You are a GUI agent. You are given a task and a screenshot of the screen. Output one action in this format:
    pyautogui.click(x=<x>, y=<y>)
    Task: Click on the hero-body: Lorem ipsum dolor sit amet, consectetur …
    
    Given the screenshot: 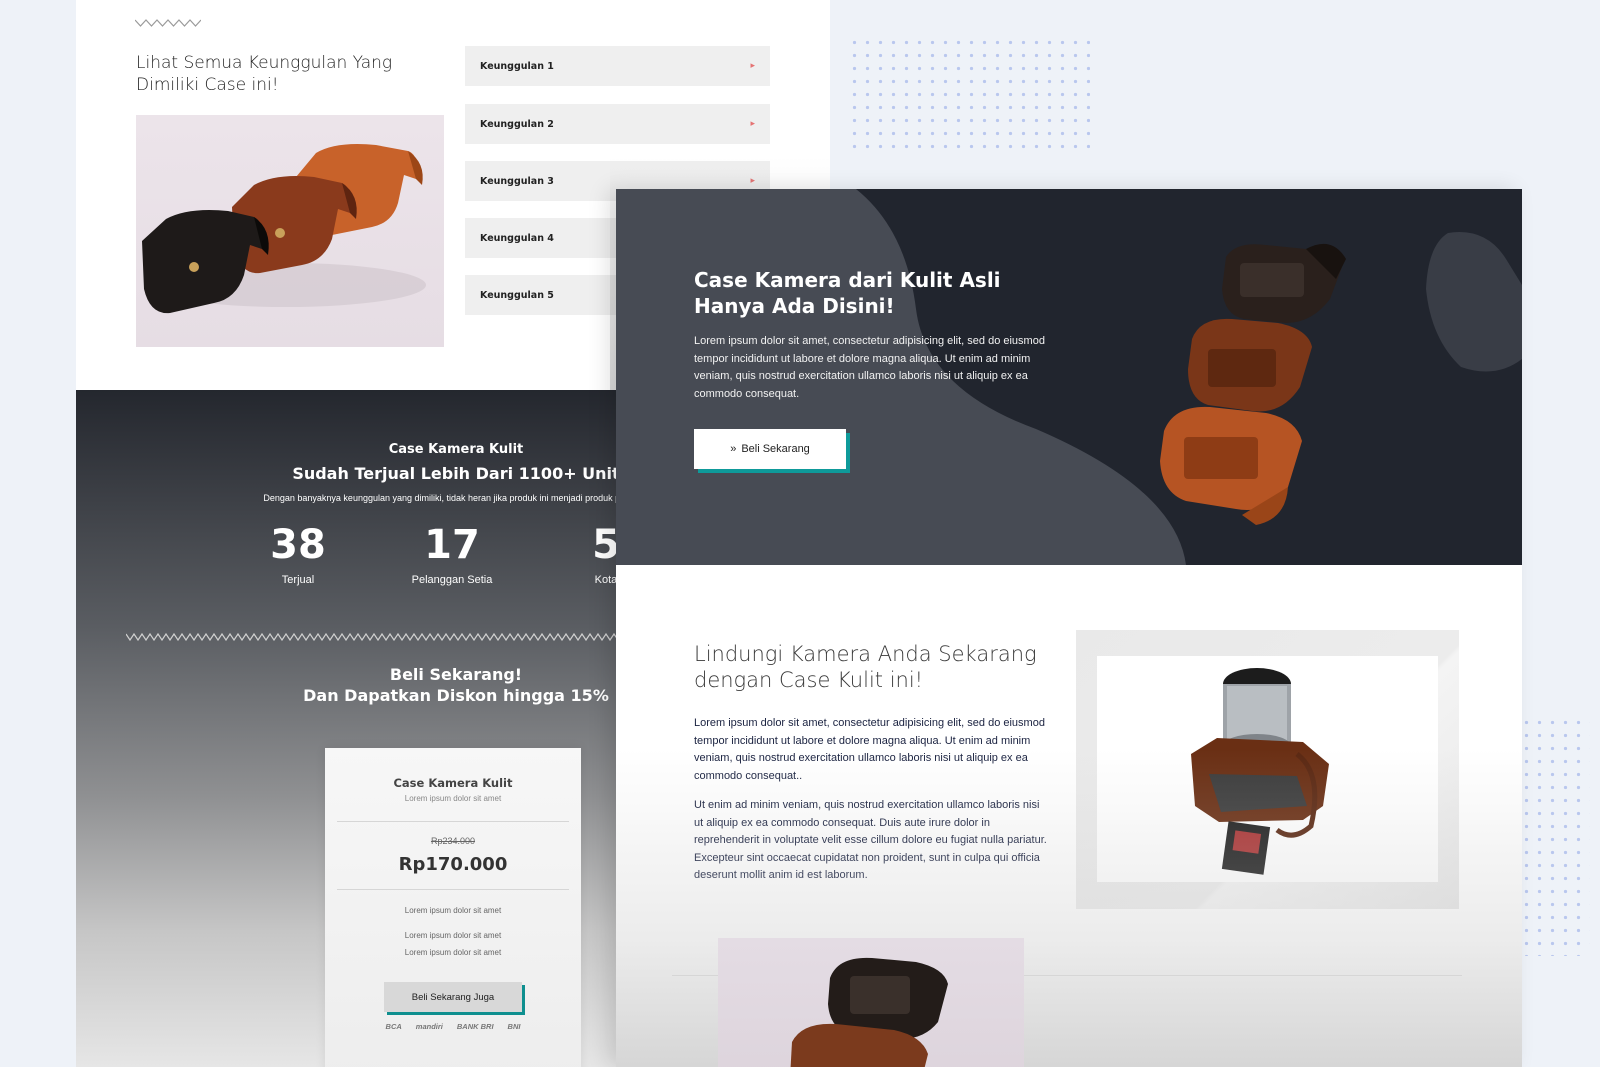 What is the action you would take?
    pyautogui.click(x=869, y=367)
    